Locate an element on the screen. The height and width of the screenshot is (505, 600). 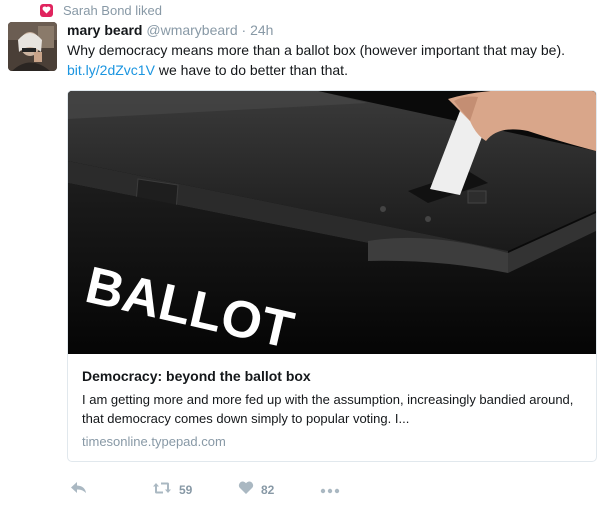
more-button is located at coordinates (330, 490).